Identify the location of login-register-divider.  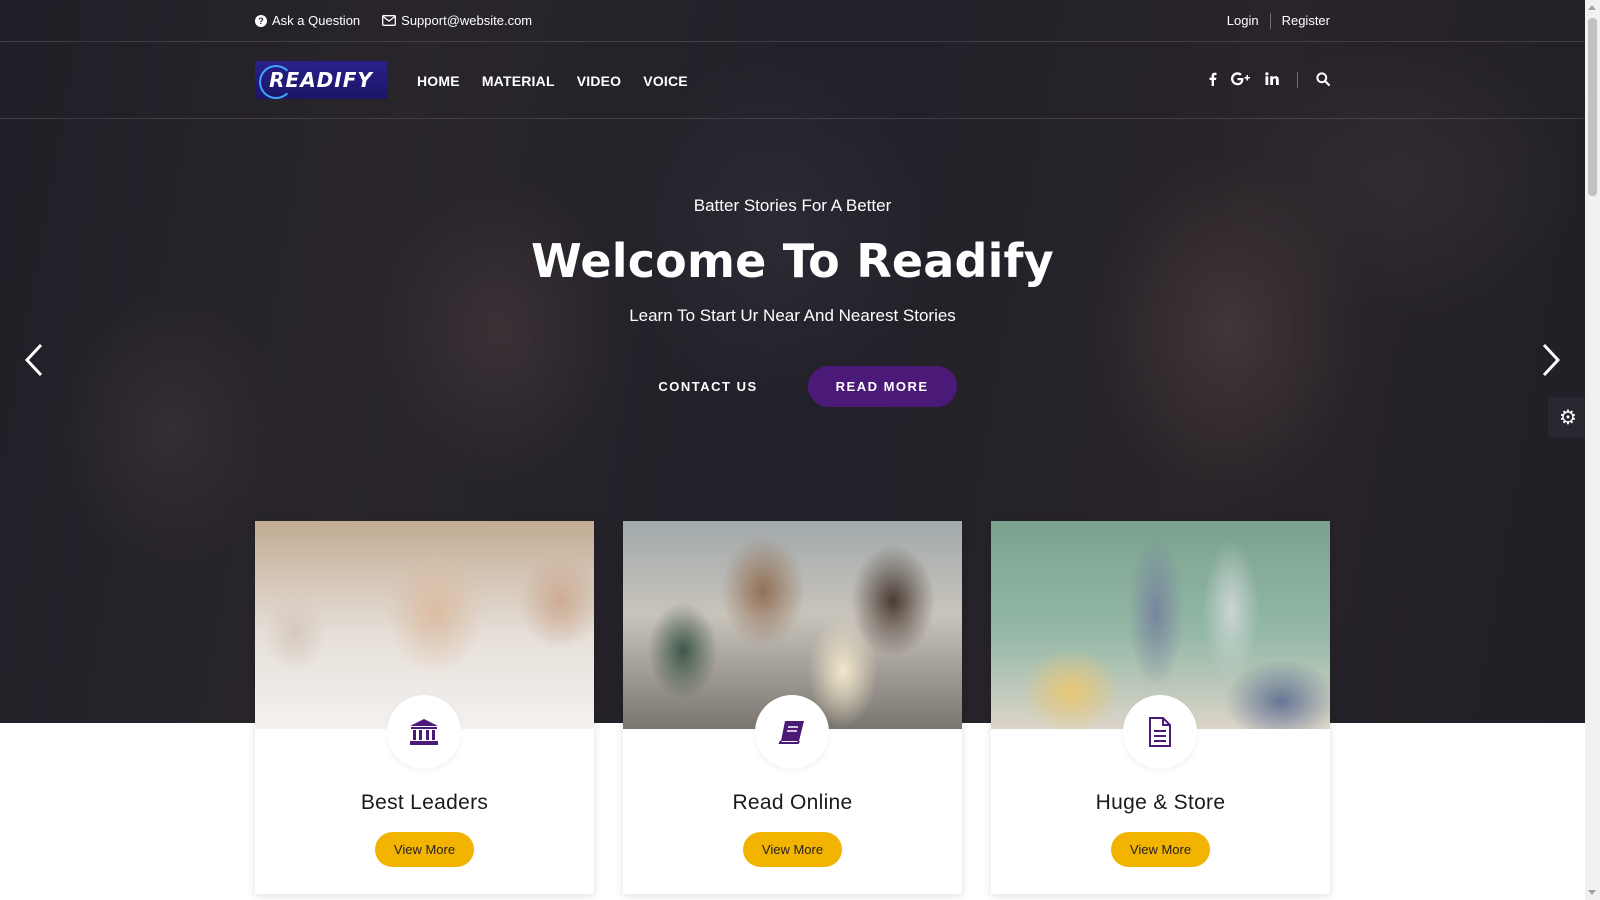
(1270, 20).